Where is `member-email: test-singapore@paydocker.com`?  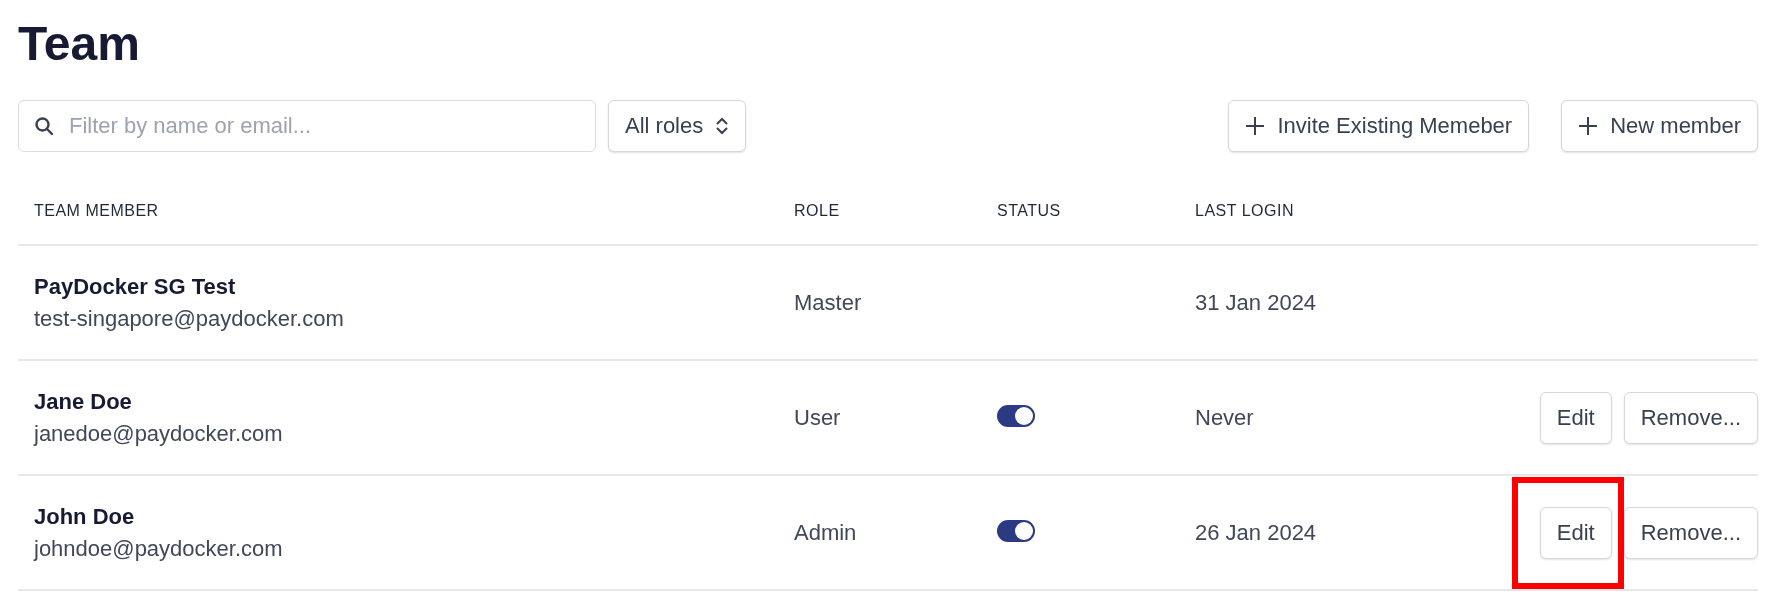 member-email: test-singapore@paydocker.com is located at coordinates (189, 318).